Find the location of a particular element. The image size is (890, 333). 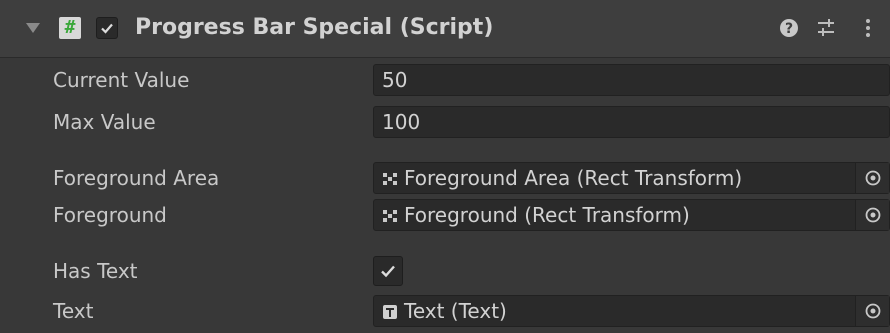

foreground-area-field: Foreground Area (Rect Transform) is located at coordinates (631, 178).